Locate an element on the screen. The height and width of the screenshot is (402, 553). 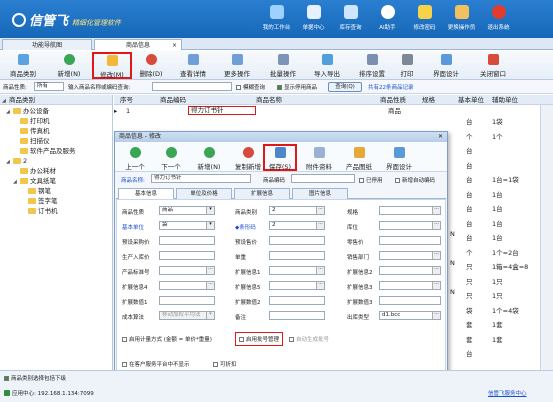
product-code-field is located at coordinates (323, 178).